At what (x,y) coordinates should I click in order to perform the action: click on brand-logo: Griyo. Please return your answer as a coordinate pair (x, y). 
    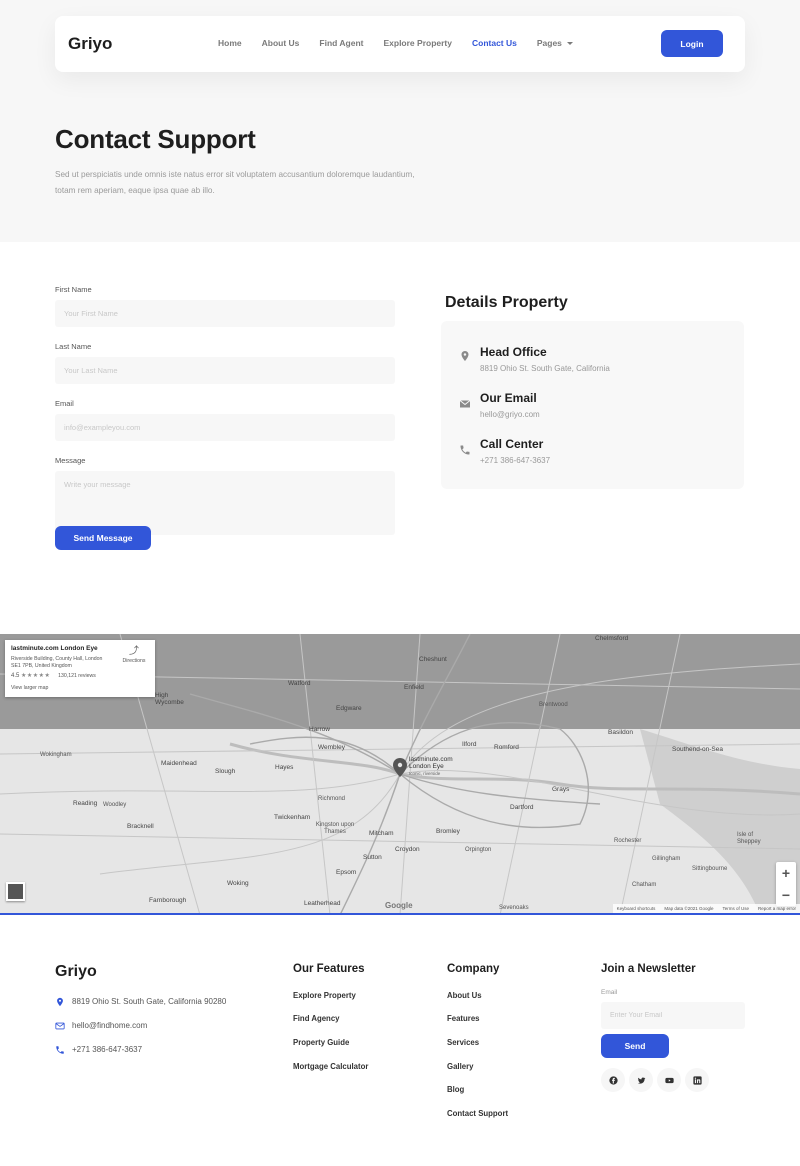
    Looking at the image, I should click on (90, 44).